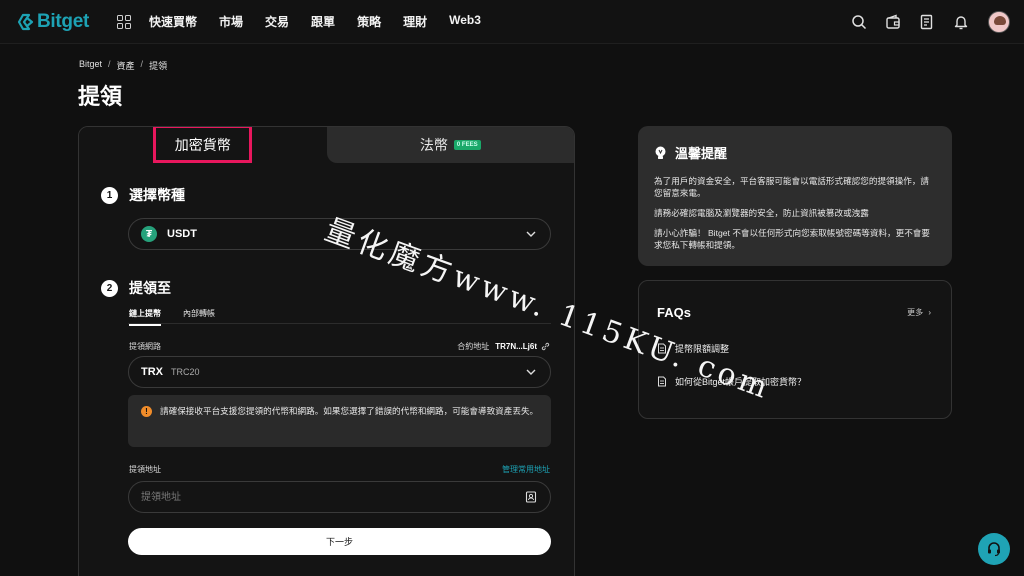 The image size is (1024, 576). What do you see at coordinates (415, 21) in the screenshot?
I see `nav-item-earn: 理財` at bounding box center [415, 21].